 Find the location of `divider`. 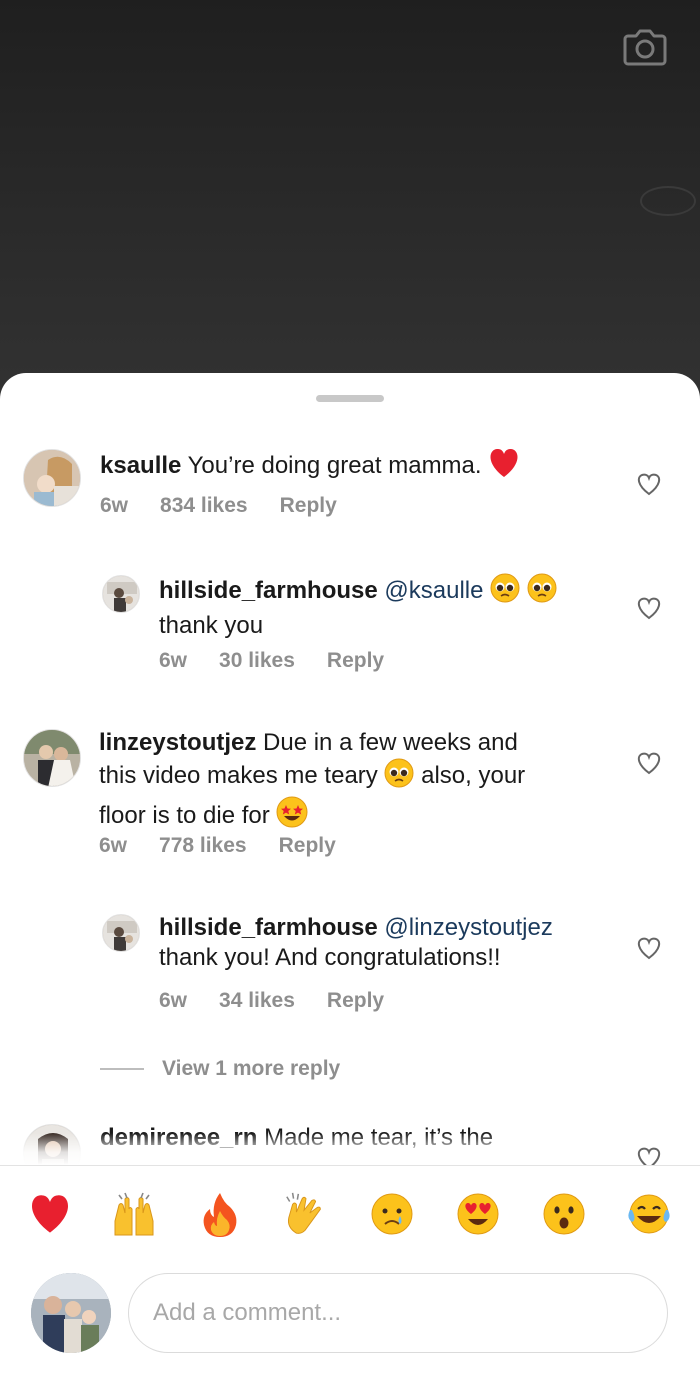

divider is located at coordinates (350, 1165).